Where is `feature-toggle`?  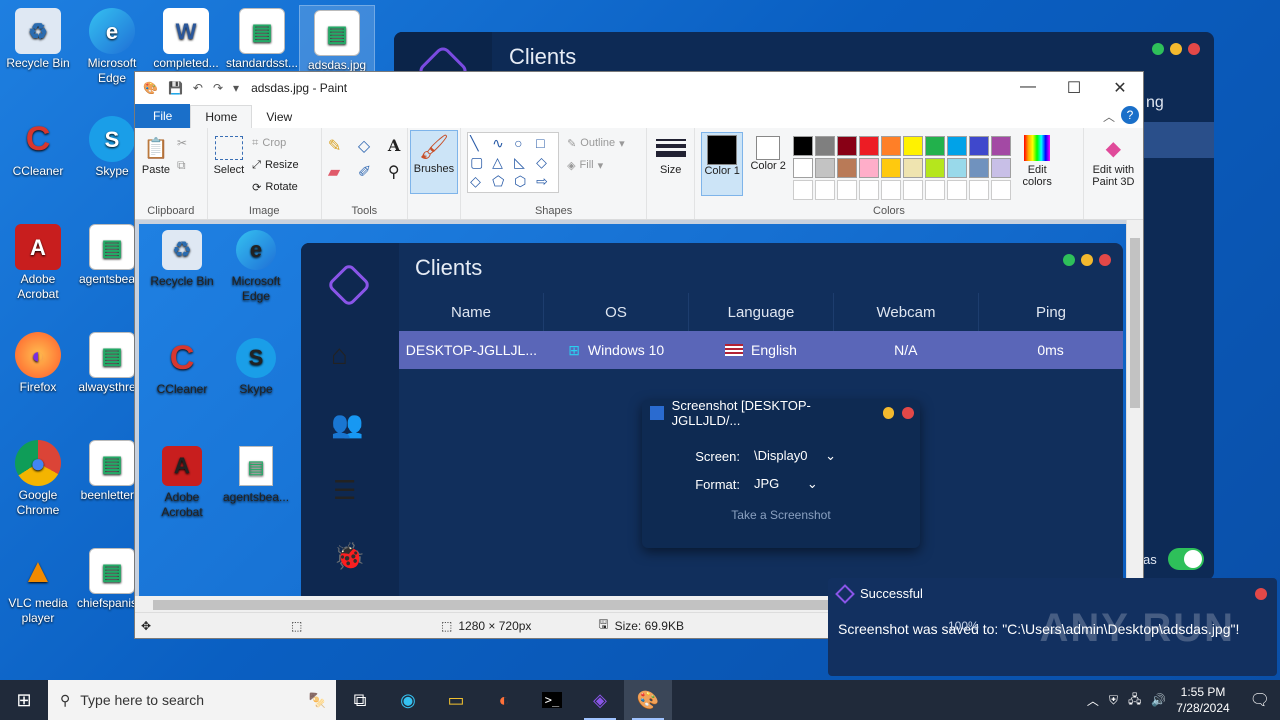 feature-toggle is located at coordinates (1186, 559).